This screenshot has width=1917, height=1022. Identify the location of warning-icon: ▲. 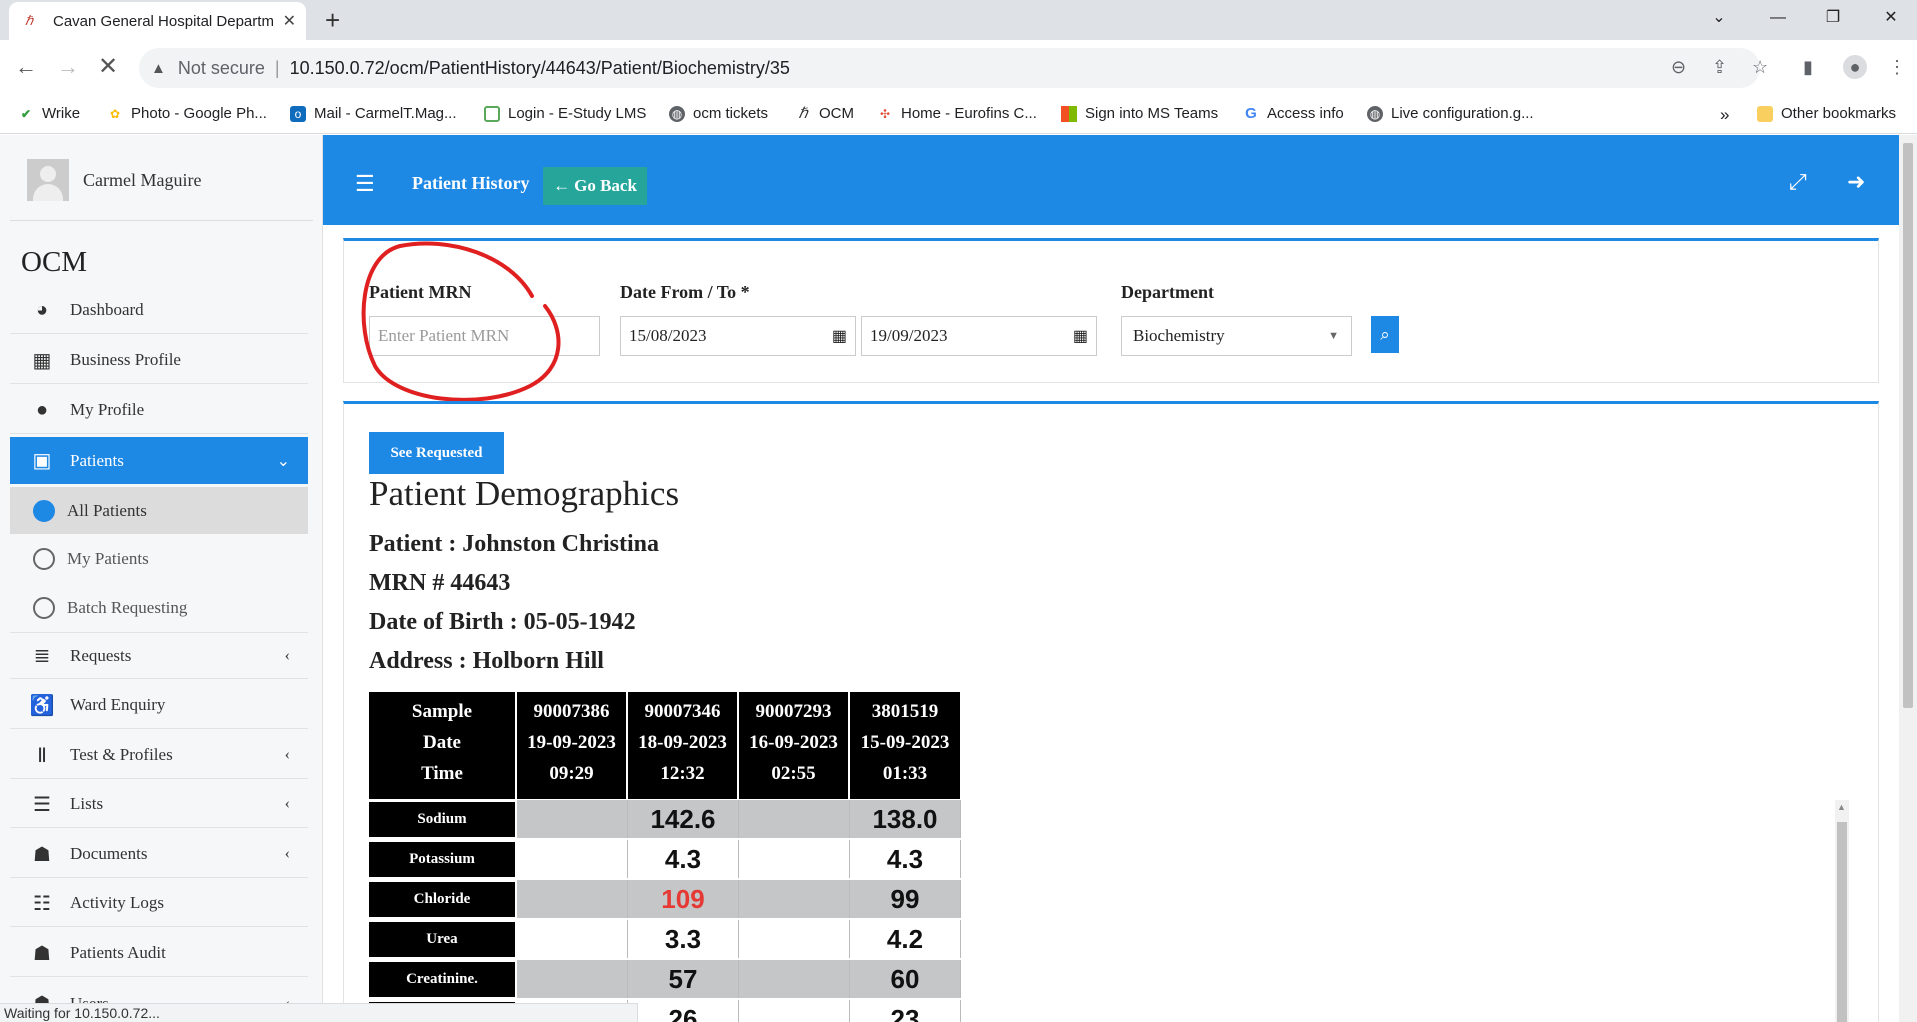
(158, 68).